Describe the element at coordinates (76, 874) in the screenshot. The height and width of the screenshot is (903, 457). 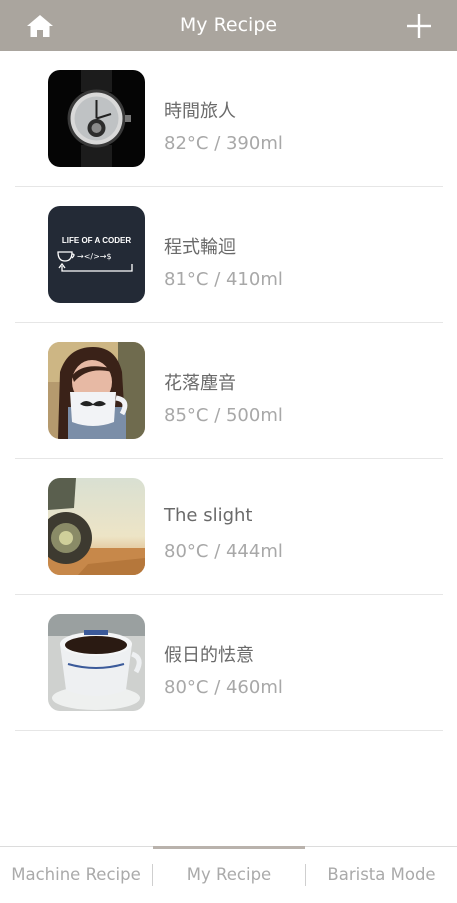
I see `tab-machine-recipe: Machine Recipe` at that location.